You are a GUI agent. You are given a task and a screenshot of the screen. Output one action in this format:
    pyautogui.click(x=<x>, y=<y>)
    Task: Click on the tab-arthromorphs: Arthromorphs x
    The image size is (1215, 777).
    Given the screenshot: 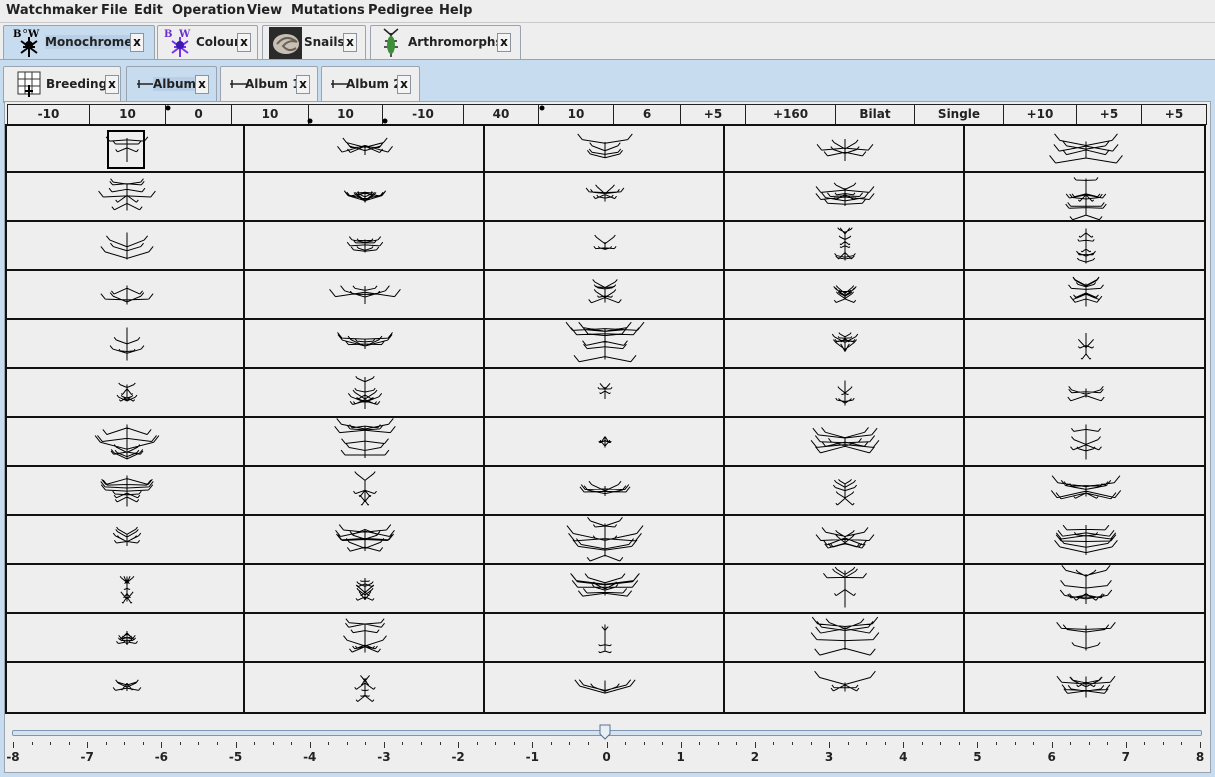 What is the action you would take?
    pyautogui.click(x=445, y=43)
    